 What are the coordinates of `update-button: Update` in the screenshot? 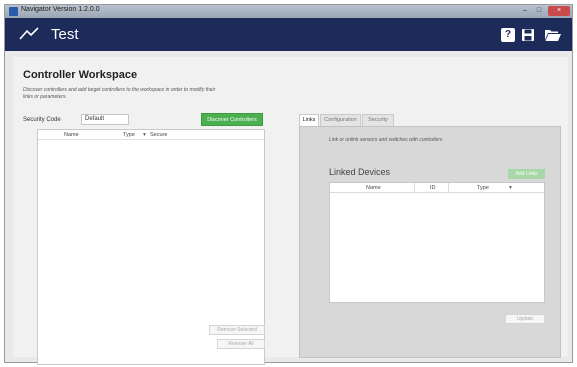 It's located at (525, 319).